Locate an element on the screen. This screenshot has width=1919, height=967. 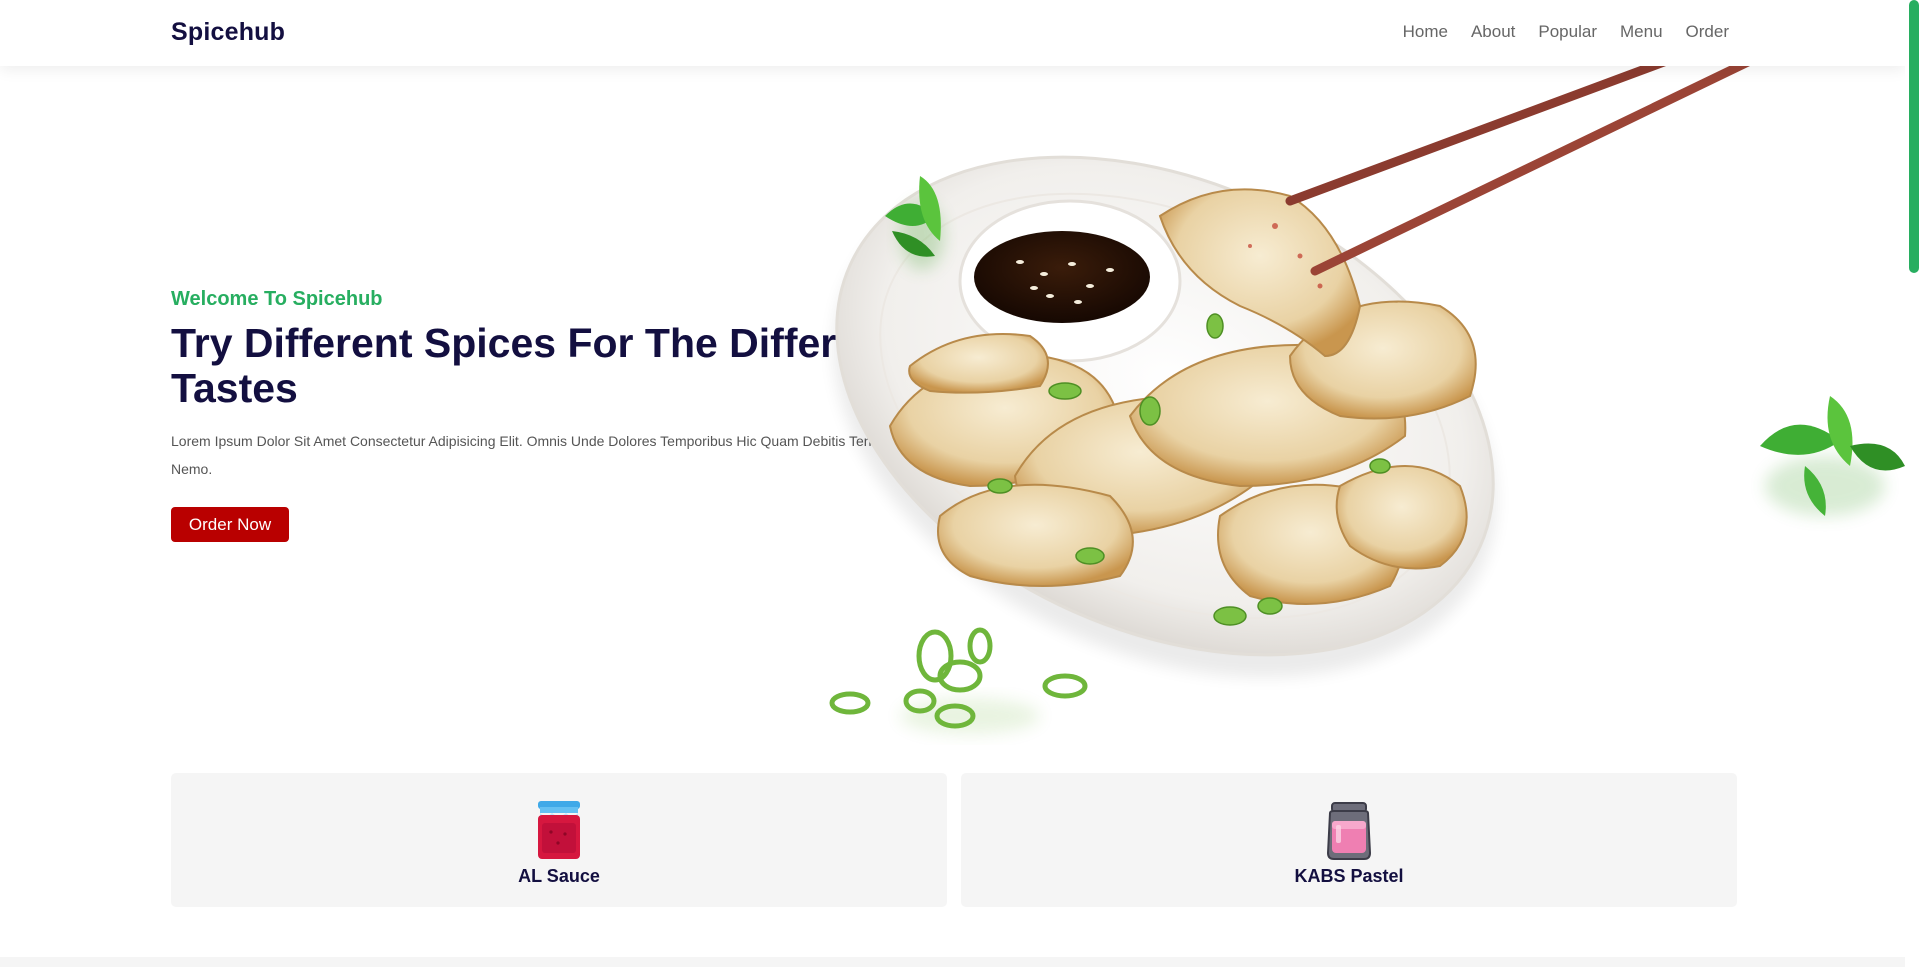
red-jam-jar-icon is located at coordinates (559, 830).